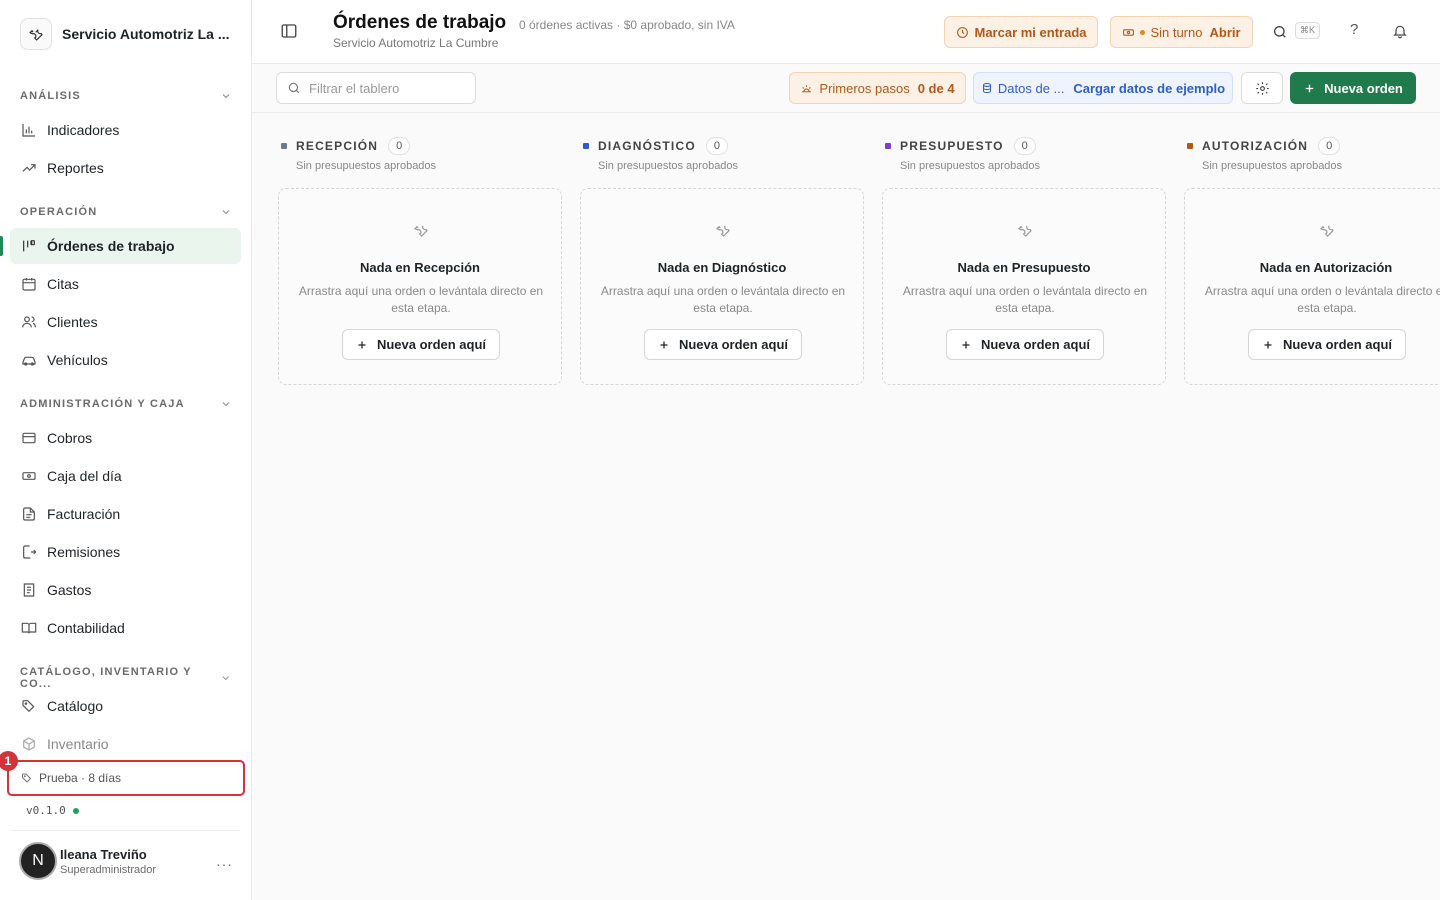  I want to click on section-label: OPERACIÓN, so click(59, 212).